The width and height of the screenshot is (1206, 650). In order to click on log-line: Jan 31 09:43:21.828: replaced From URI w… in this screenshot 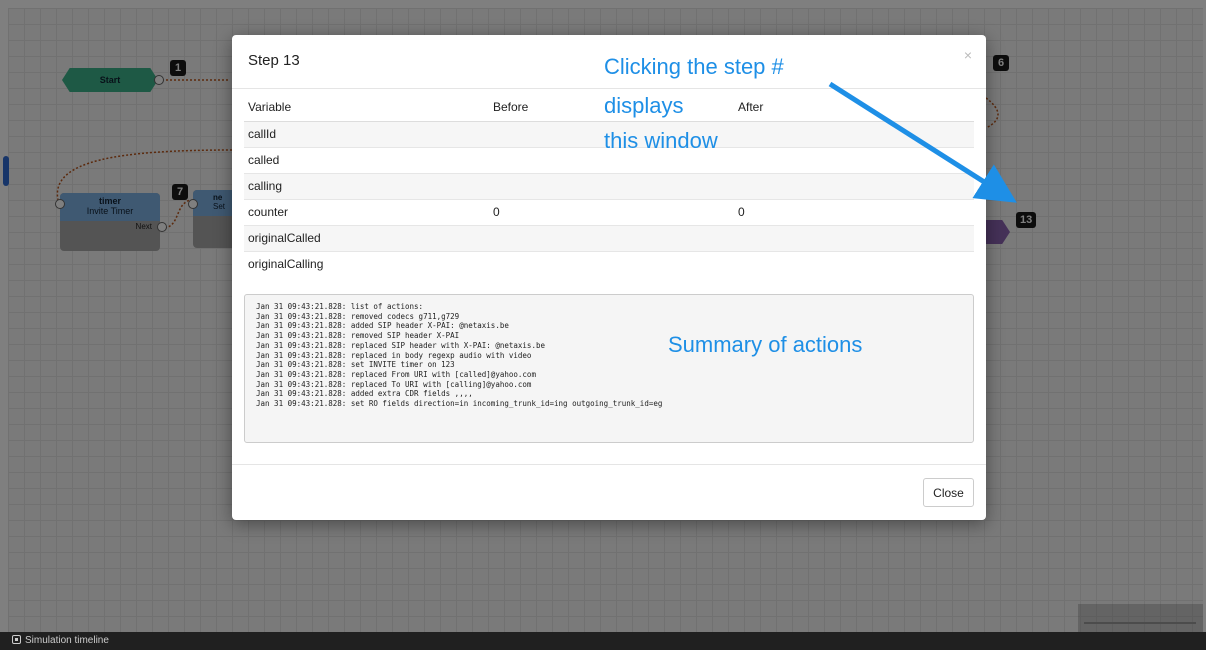, I will do `click(396, 374)`.